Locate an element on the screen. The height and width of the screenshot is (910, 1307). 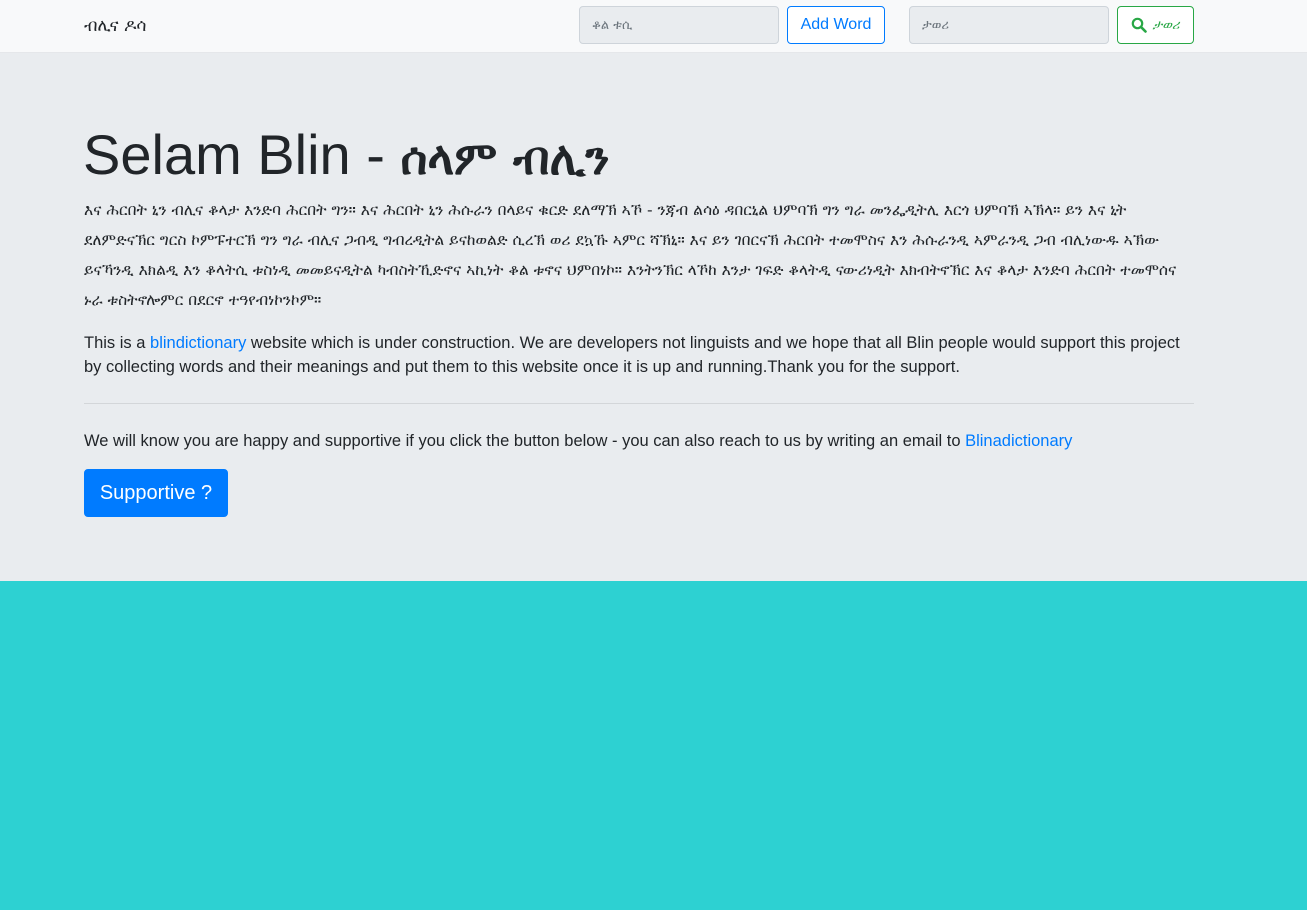
navbar: ብሊና ዶሳ Add Word ታወሪ is located at coordinates (653, 26).